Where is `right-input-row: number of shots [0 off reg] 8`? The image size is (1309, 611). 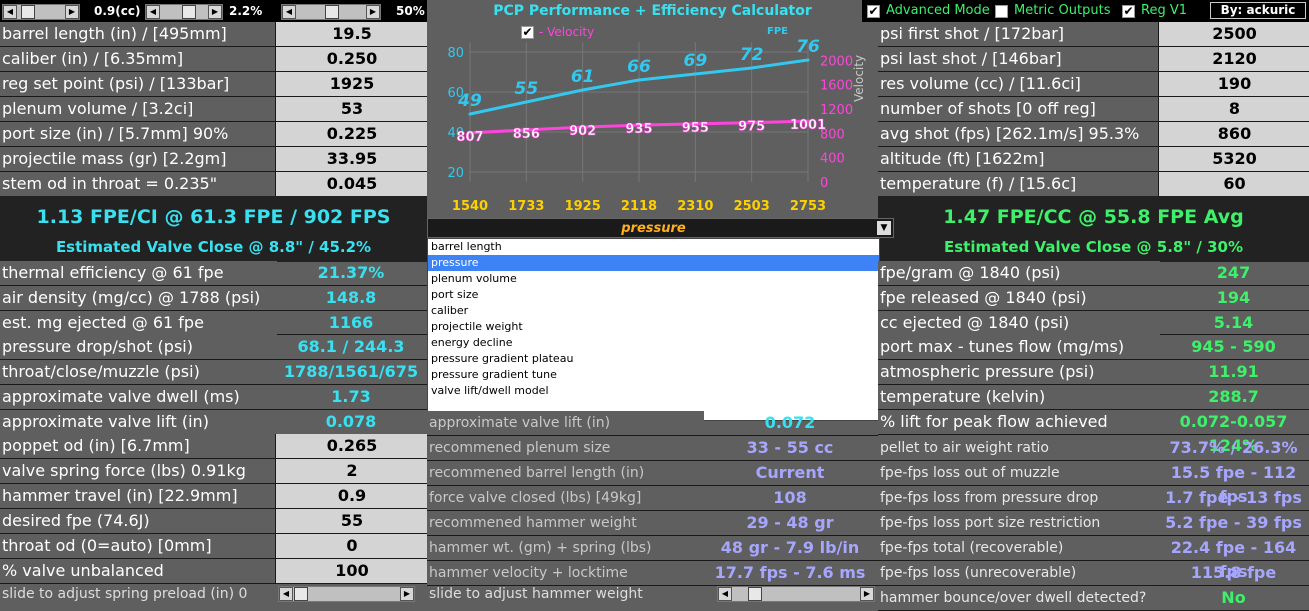
right-input-row: number of shots [0 off reg] 8 is located at coordinates (1093, 109).